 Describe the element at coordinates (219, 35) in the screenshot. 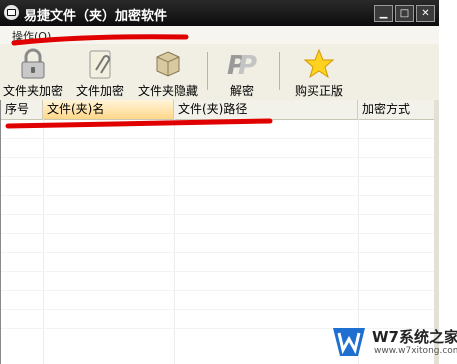

I see `menu-bar: 操作(O)` at that location.